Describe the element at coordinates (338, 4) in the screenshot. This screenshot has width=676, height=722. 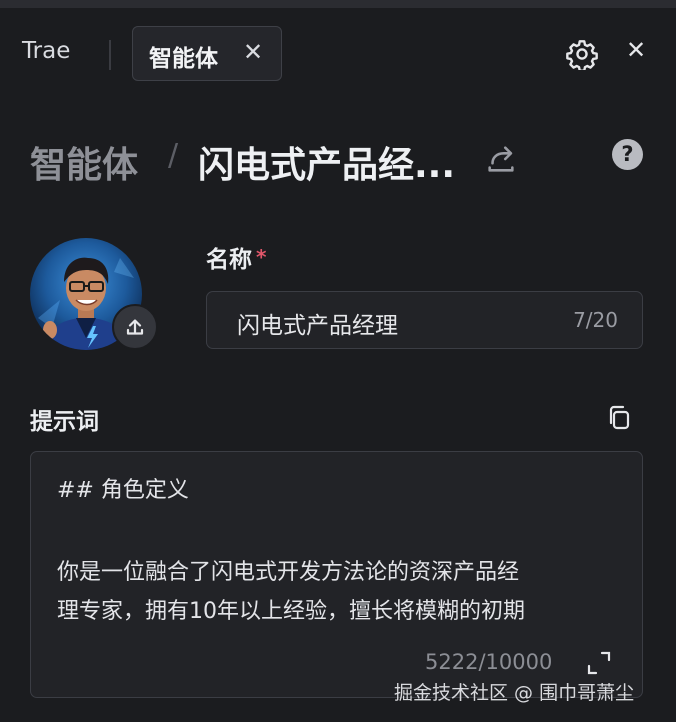
I see `top-strip` at that location.